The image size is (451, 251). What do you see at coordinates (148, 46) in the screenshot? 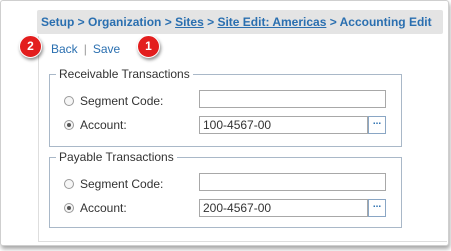
I see `callout-badge-1: 1` at bounding box center [148, 46].